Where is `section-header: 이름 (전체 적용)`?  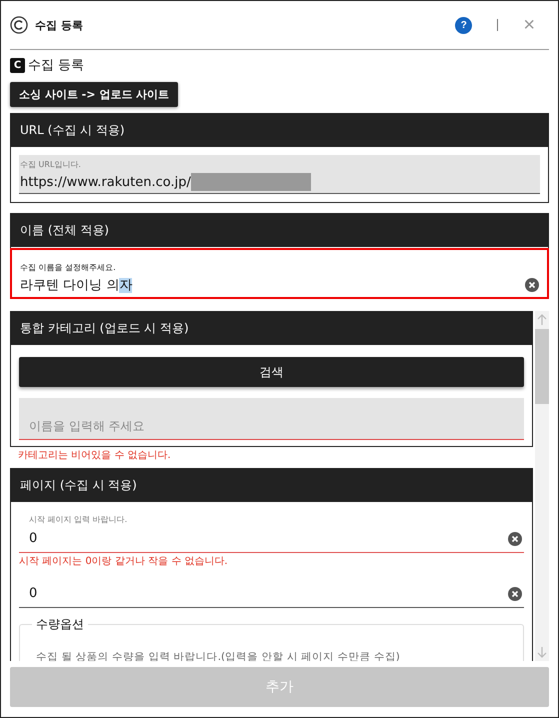
section-header: 이름 (전체 적용) is located at coordinates (279, 230).